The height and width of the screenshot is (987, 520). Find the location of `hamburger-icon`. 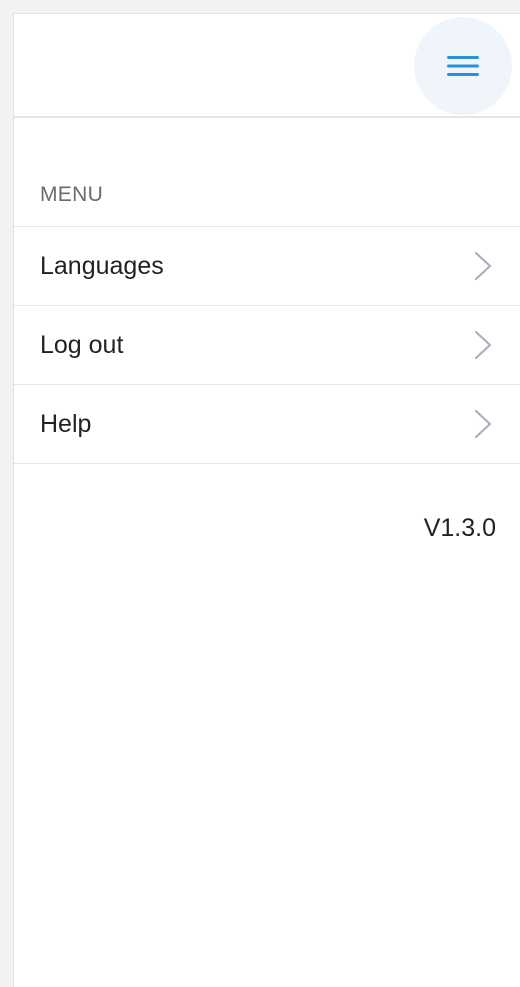

hamburger-icon is located at coordinates (463, 66).